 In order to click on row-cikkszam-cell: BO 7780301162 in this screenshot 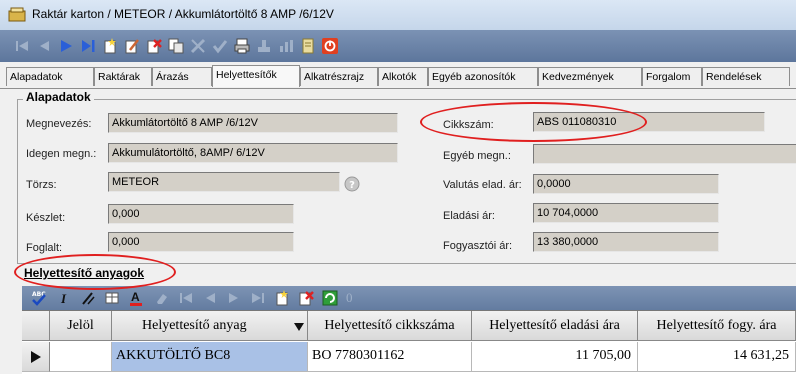, I will do `click(390, 357)`.